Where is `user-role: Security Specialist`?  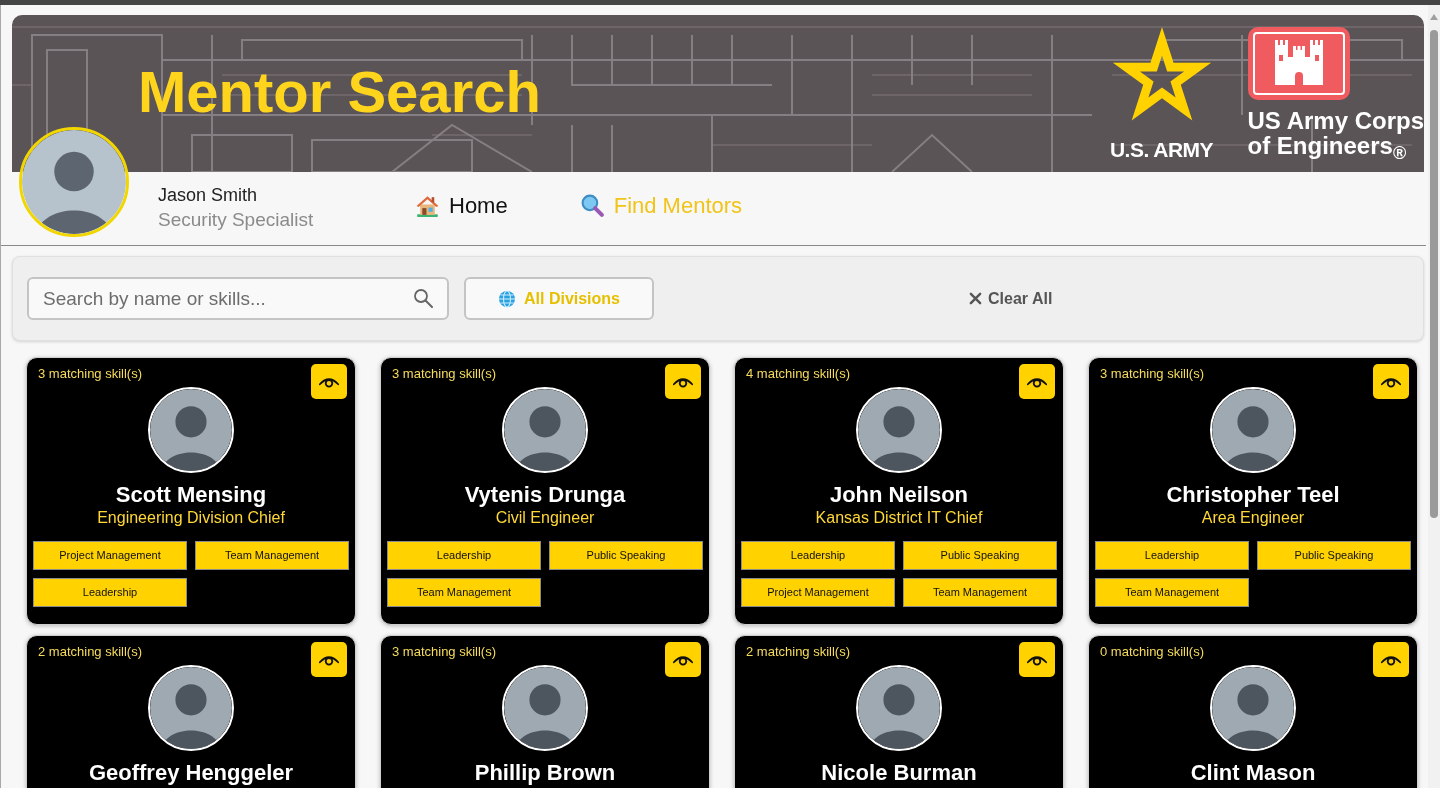 user-role: Security Specialist is located at coordinates (236, 220).